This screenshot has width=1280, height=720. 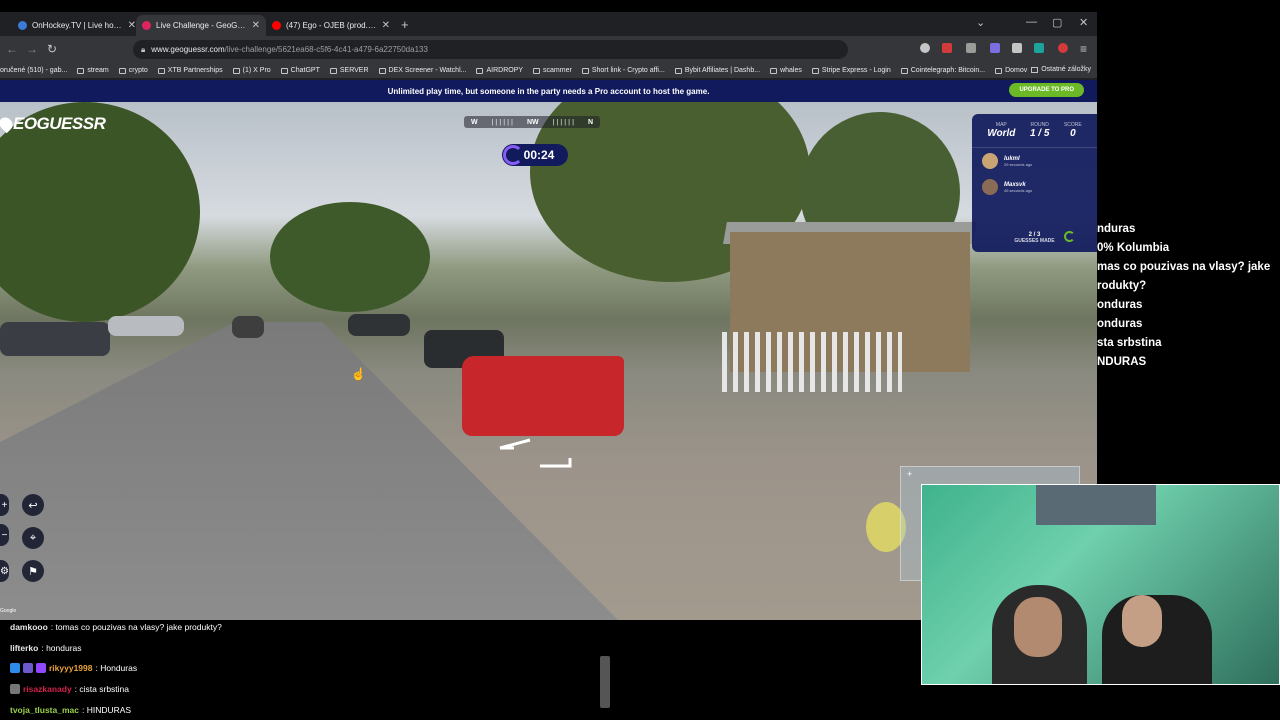 I want to click on map-zoom-in-icon: +, so click(x=909, y=474).